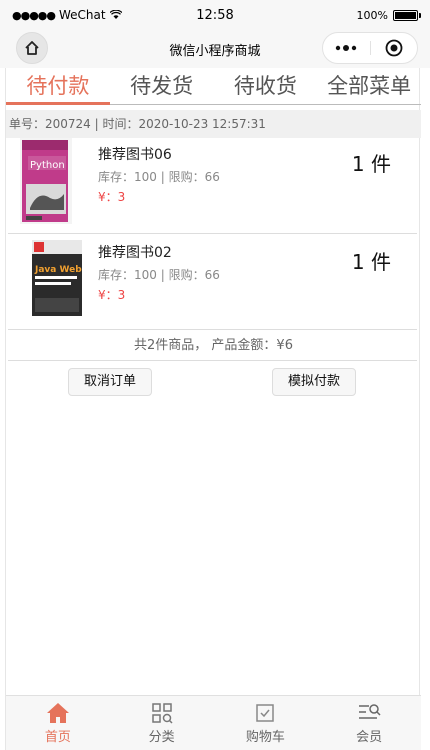 This screenshot has height=750, width=430. Describe the element at coordinates (57, 737) in the screenshot. I see `tabbar-label: 首页` at that location.